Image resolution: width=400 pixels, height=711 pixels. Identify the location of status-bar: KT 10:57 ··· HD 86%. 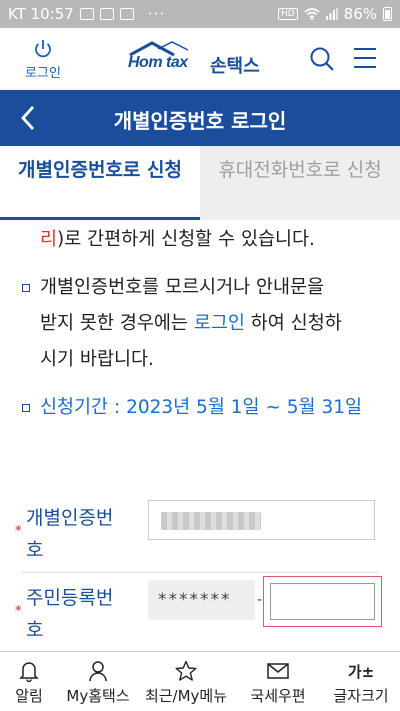
(200, 14).